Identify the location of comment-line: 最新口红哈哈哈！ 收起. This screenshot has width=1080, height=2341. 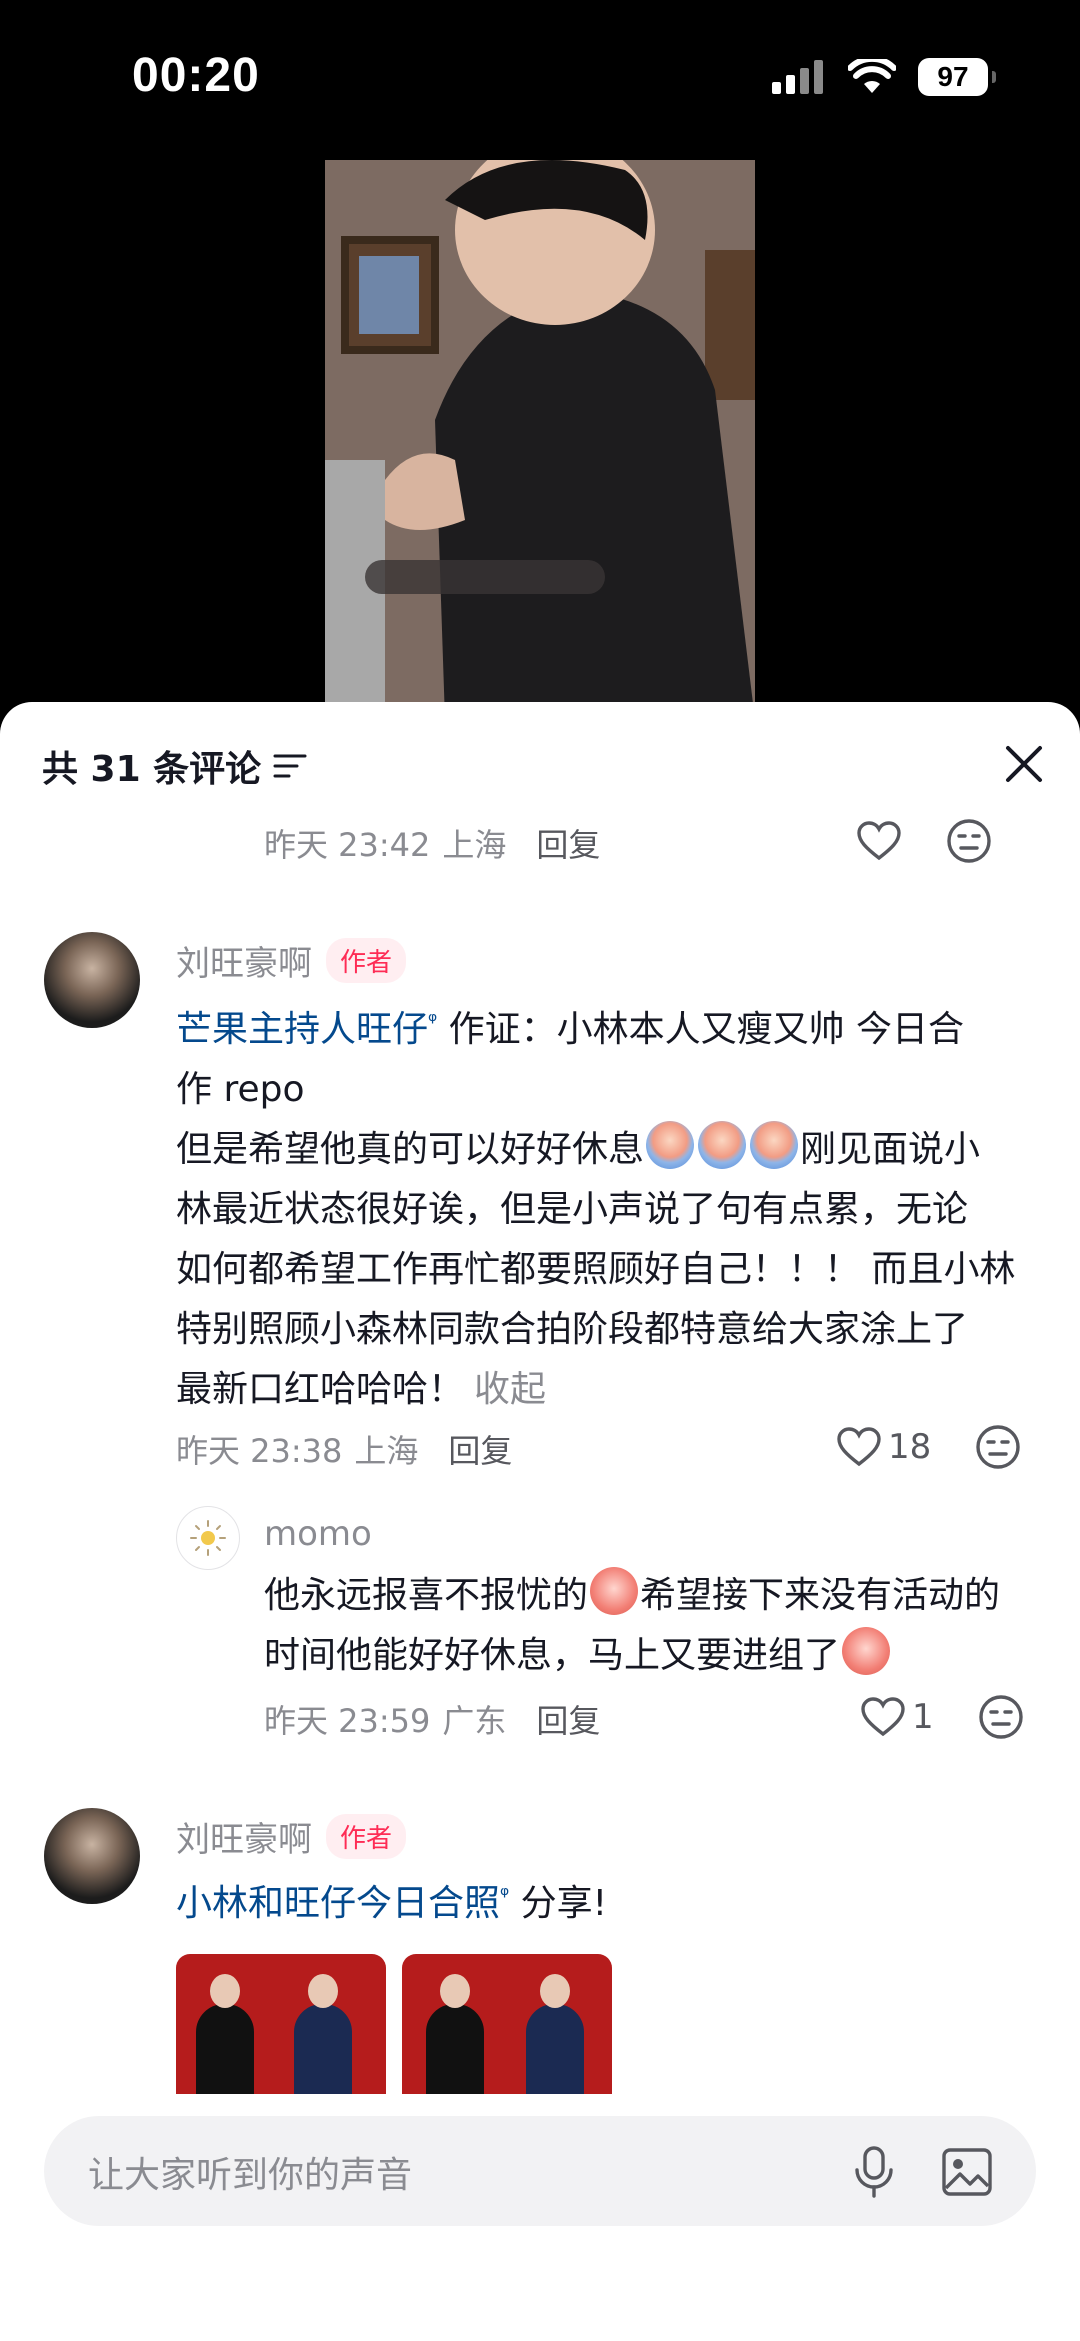
(628, 1390).